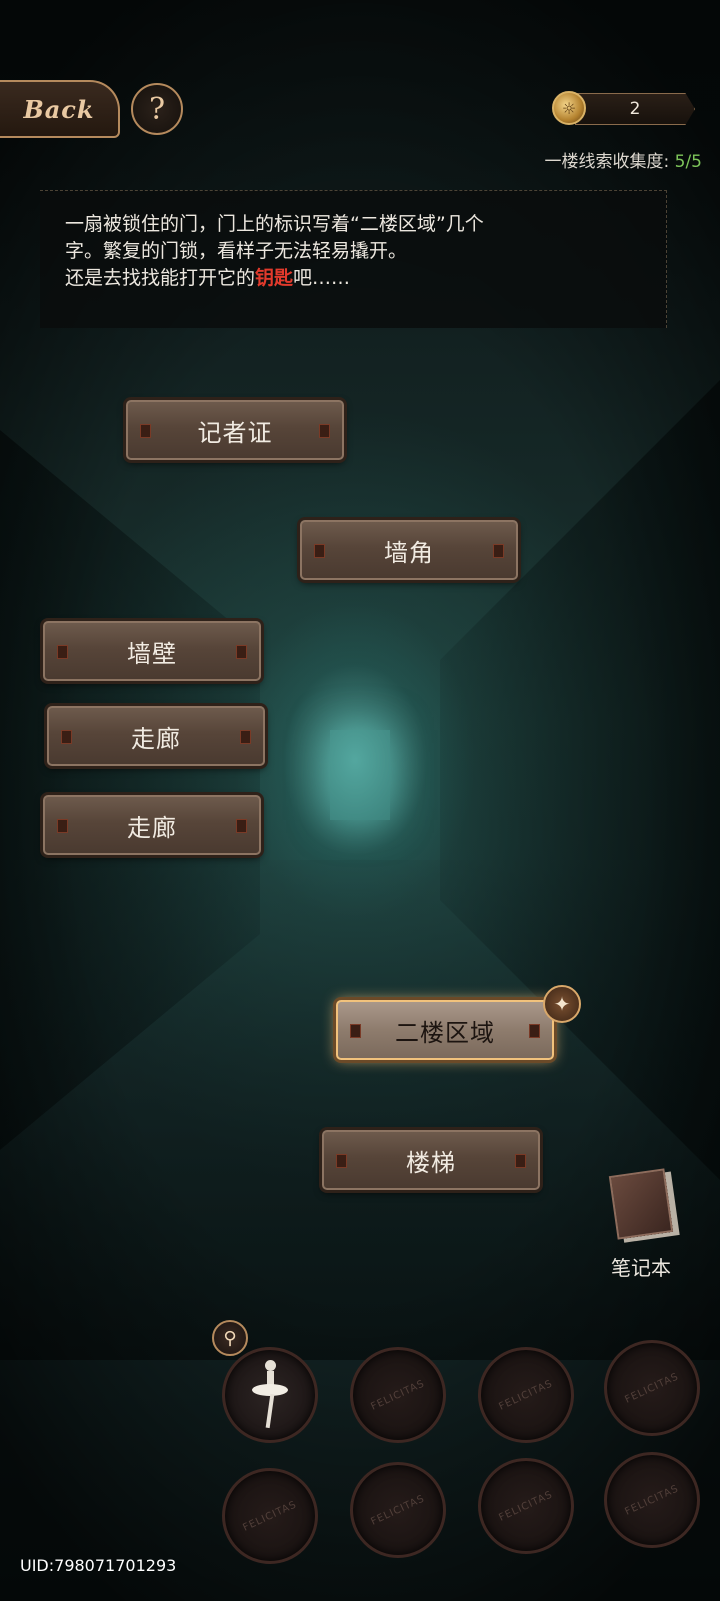 The height and width of the screenshot is (1601, 720). I want to click on key-highlight: 钥匙, so click(274, 278).